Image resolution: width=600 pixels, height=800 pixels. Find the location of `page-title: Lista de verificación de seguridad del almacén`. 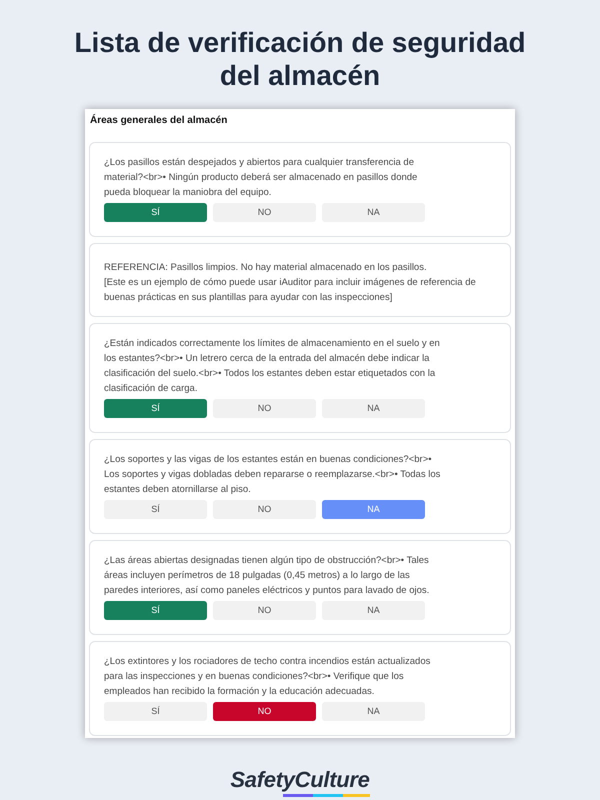

page-title: Lista de verificación de seguridad del almacén is located at coordinates (300, 59).